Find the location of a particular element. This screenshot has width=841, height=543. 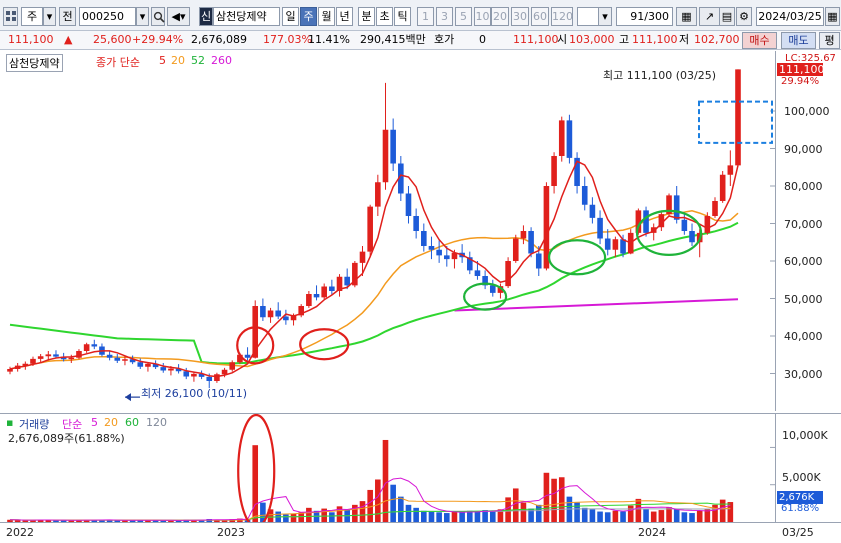

stock-name-field: 삼천당제약 is located at coordinates (246, 16).